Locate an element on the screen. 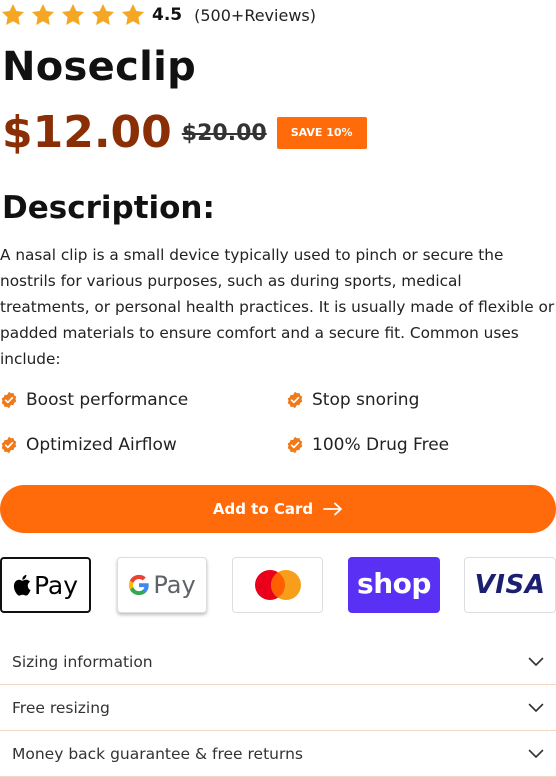 The height and width of the screenshot is (777, 556). rating-row: 4.5 (500+Reviews) is located at coordinates (158, 15).